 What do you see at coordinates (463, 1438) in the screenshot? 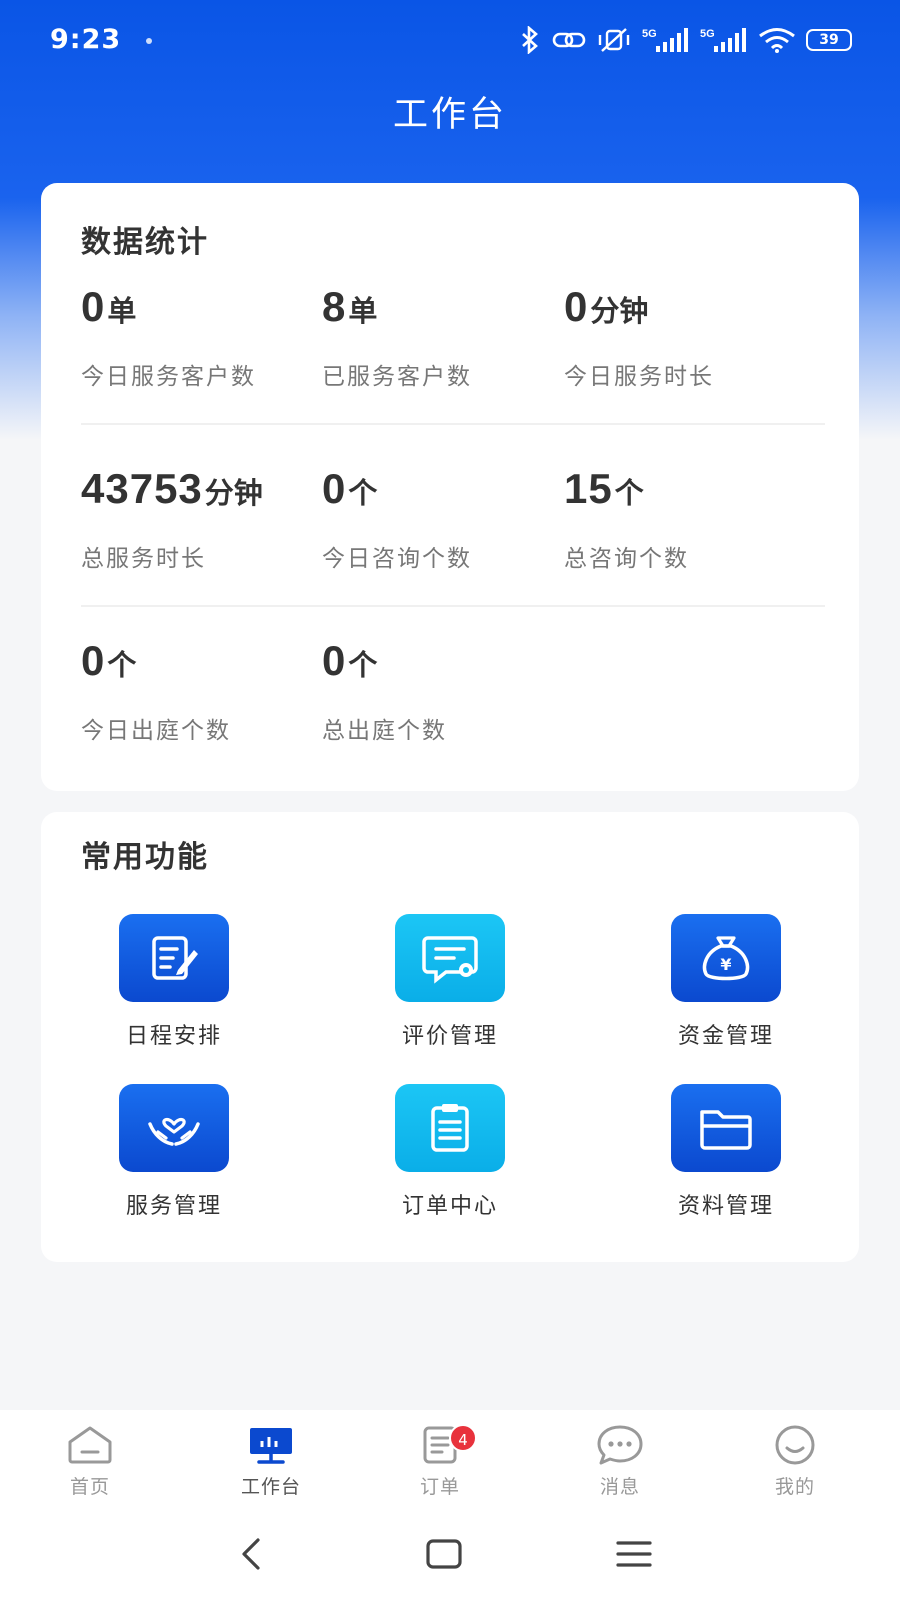
I see `order-badge: 4` at bounding box center [463, 1438].